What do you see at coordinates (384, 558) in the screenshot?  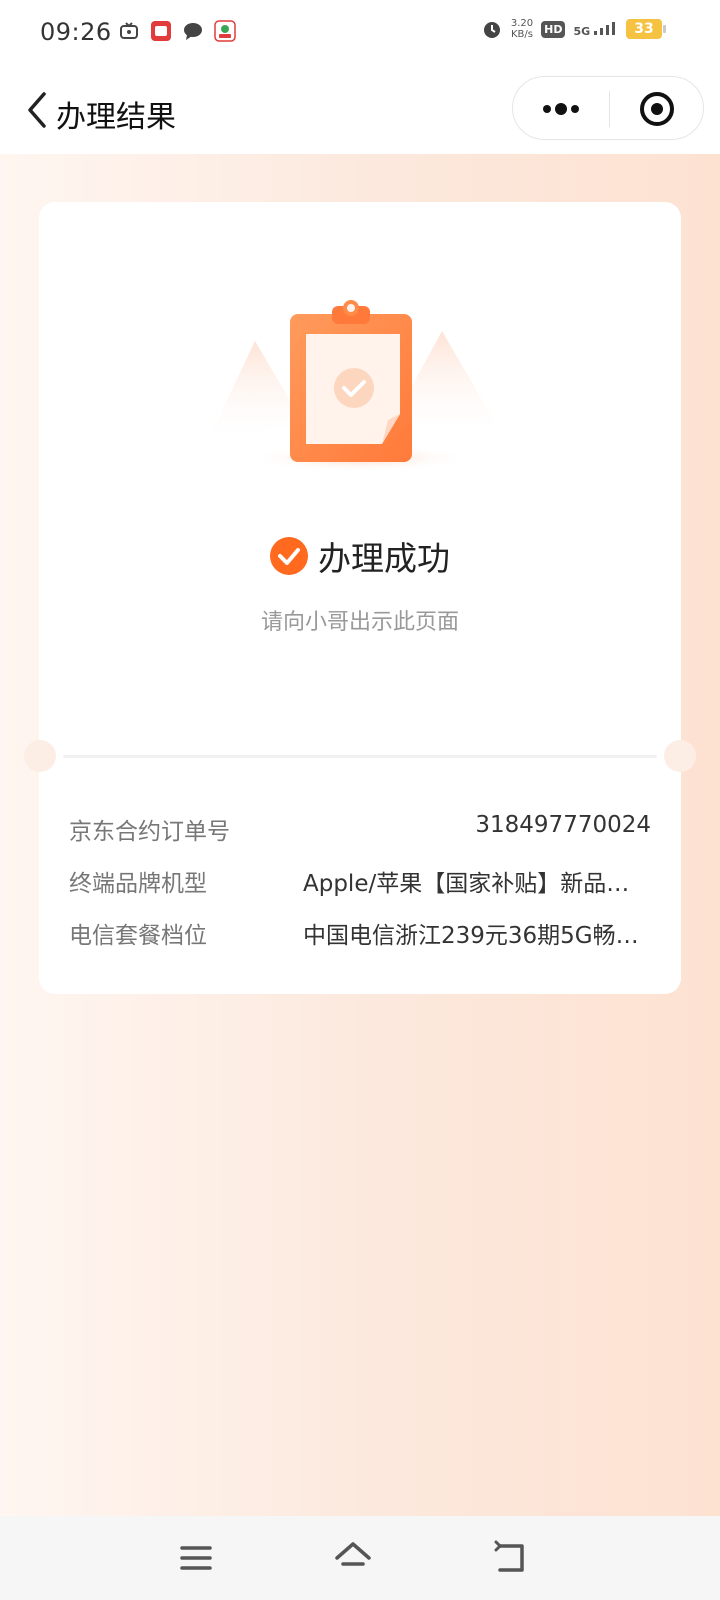 I see `result-status-text: 办理成功` at bounding box center [384, 558].